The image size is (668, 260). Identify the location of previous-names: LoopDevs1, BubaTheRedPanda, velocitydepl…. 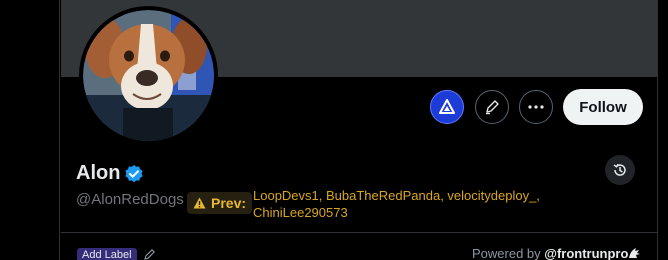
(396, 204).